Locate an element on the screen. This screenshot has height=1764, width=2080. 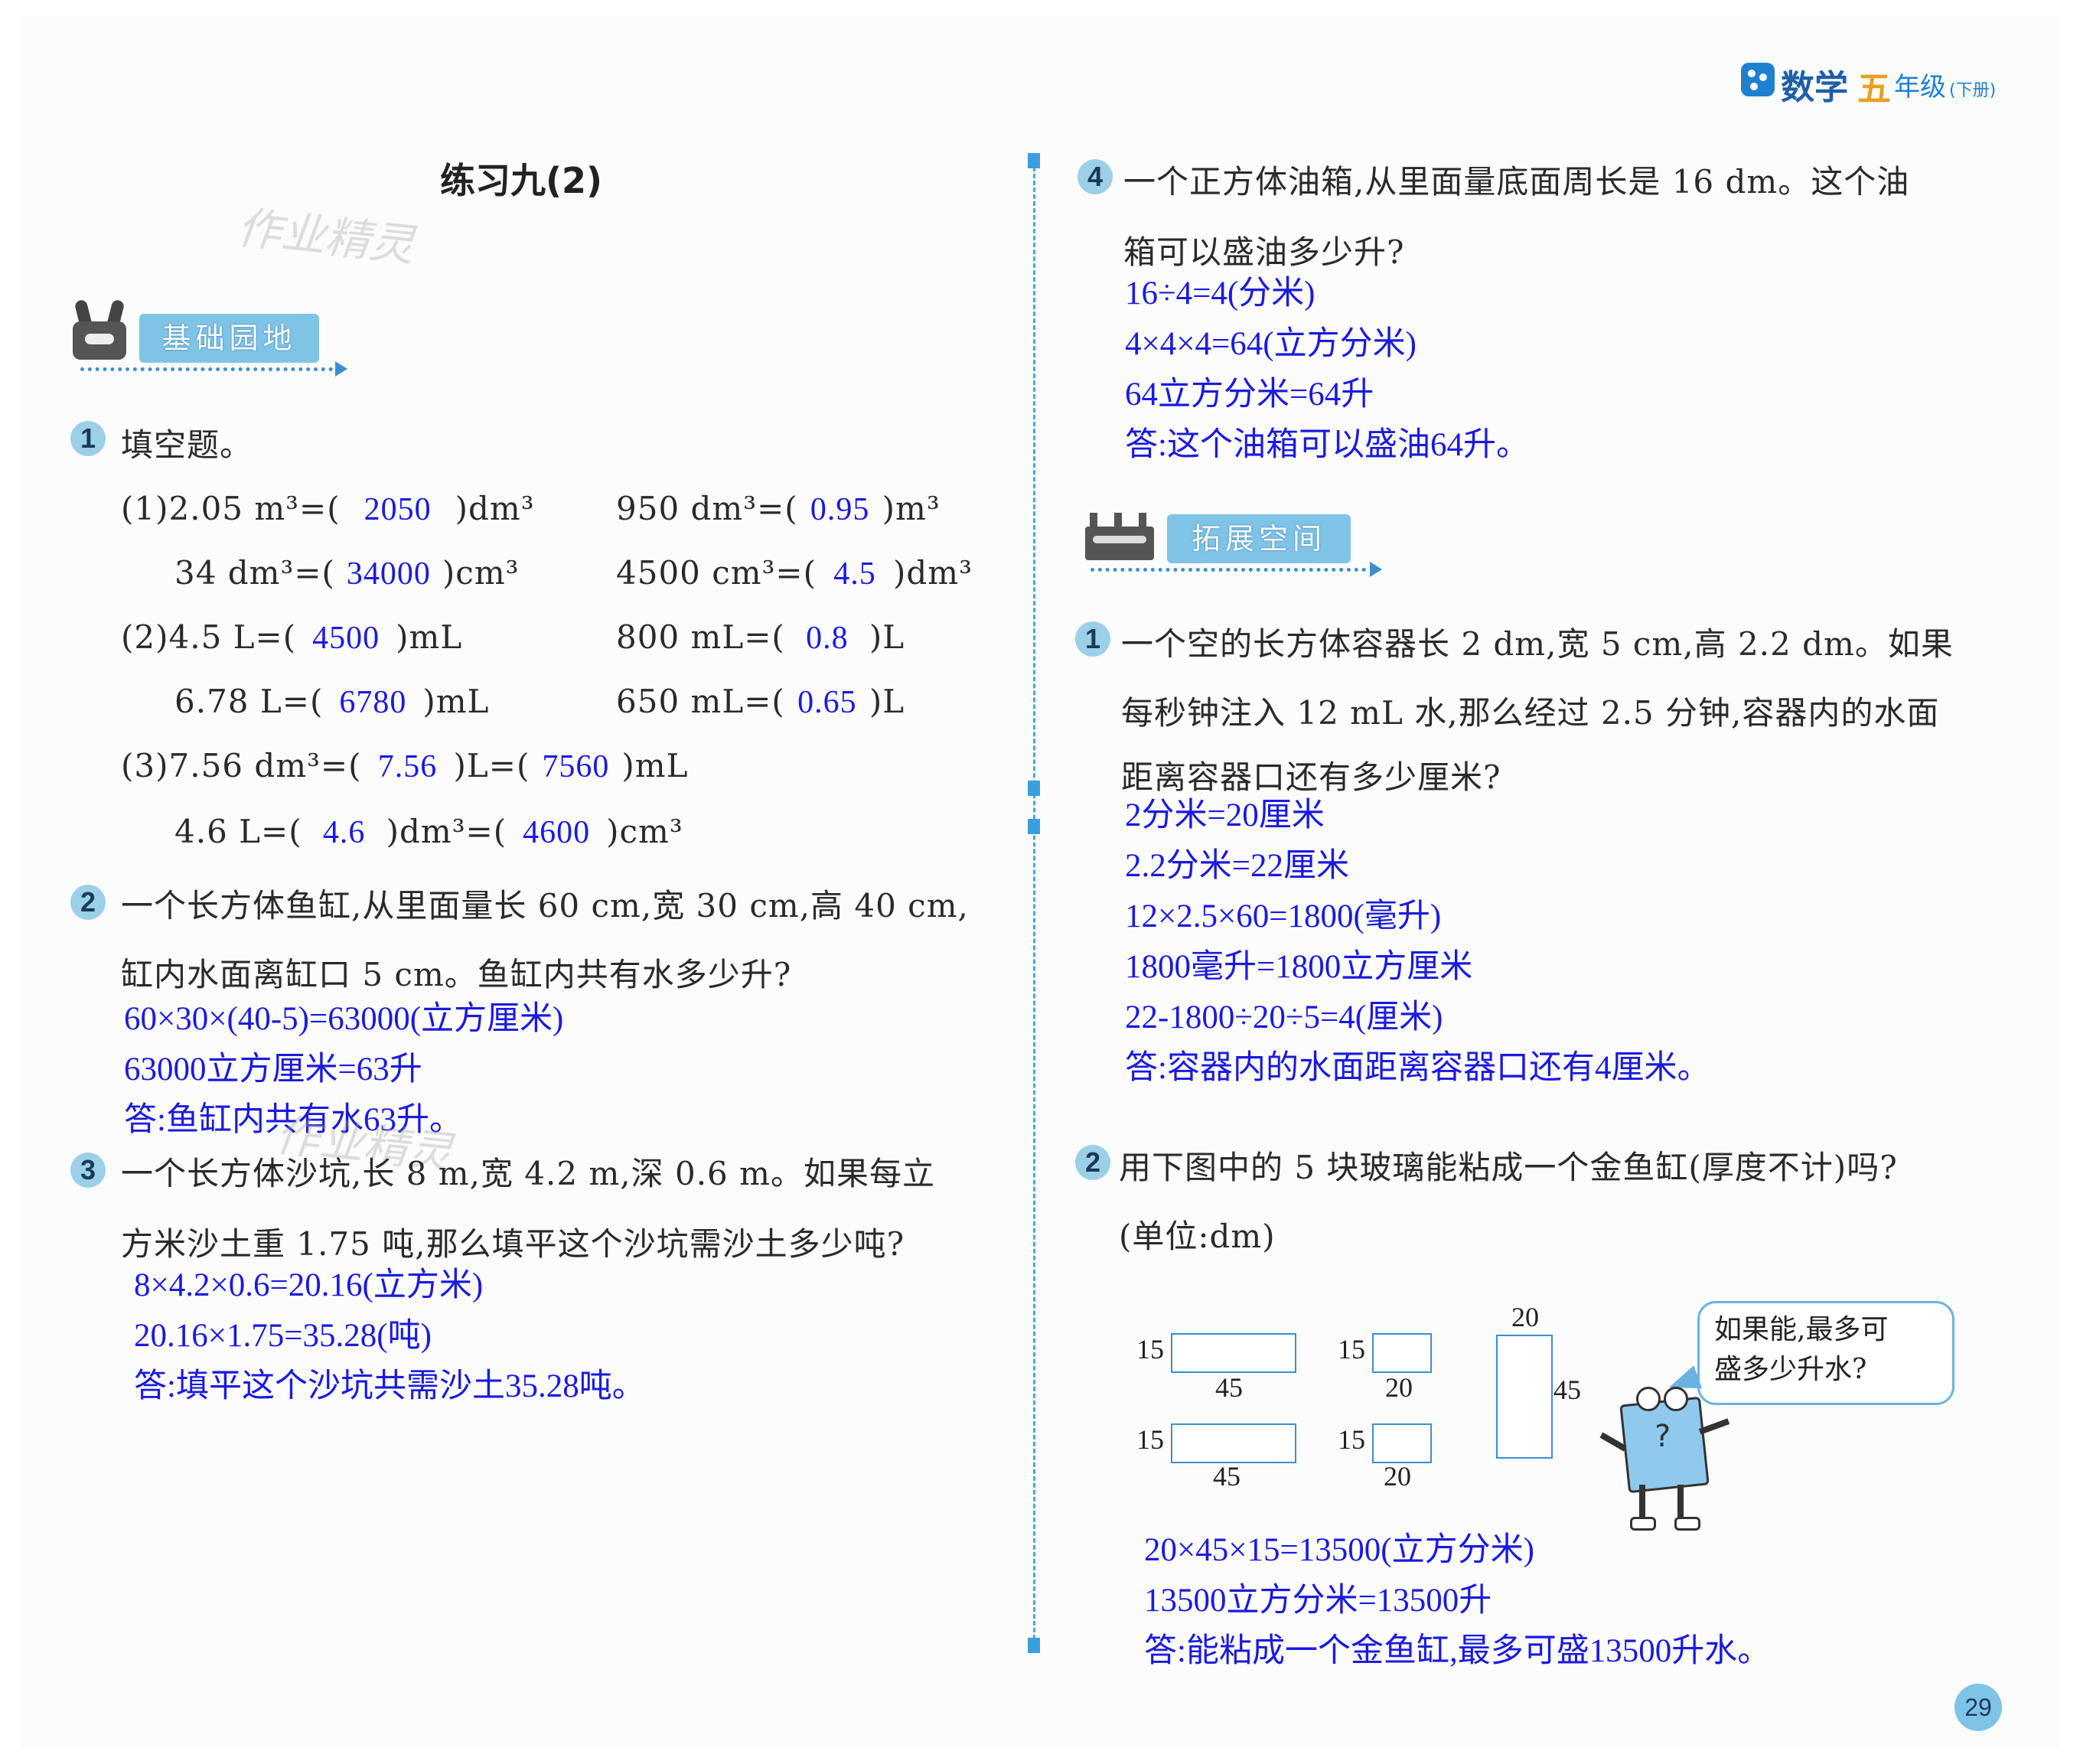
answer-line: 1800毫升=1800立方厘米 is located at coordinates (1299, 967).